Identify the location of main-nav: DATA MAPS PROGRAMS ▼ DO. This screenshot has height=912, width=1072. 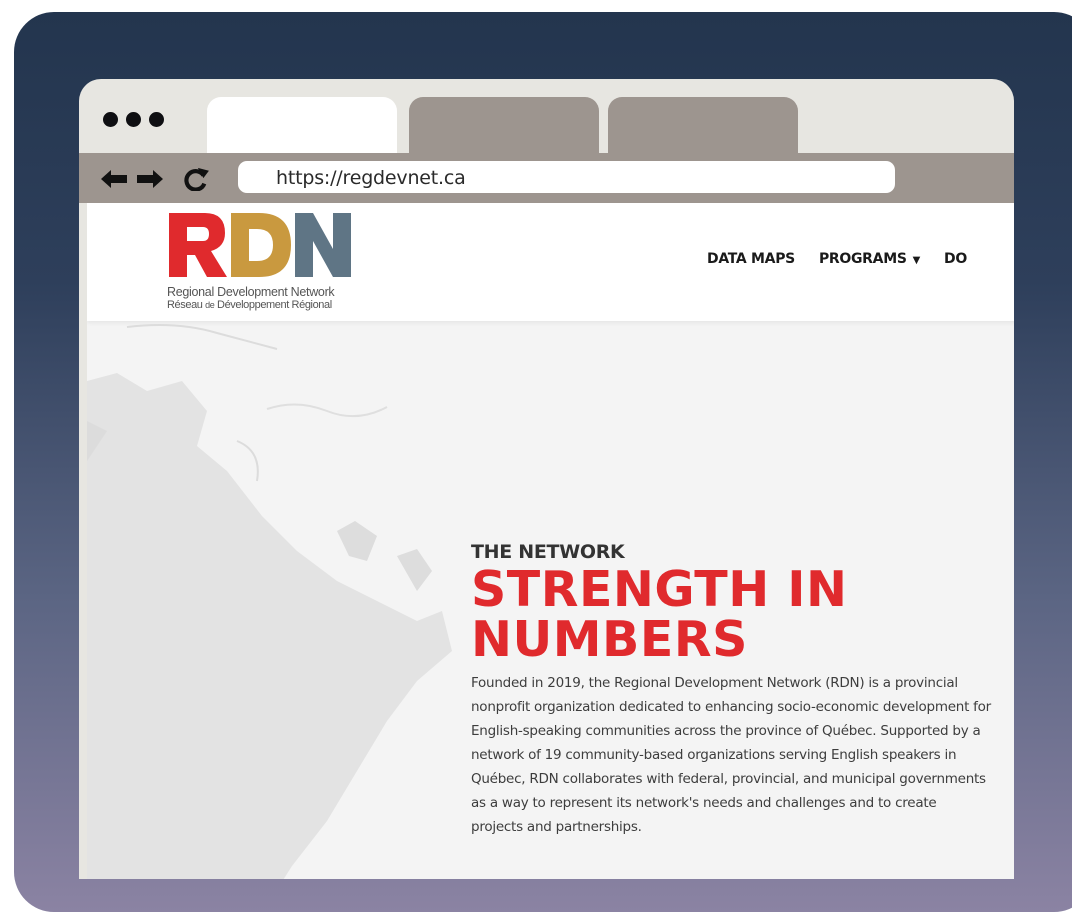
(837, 259).